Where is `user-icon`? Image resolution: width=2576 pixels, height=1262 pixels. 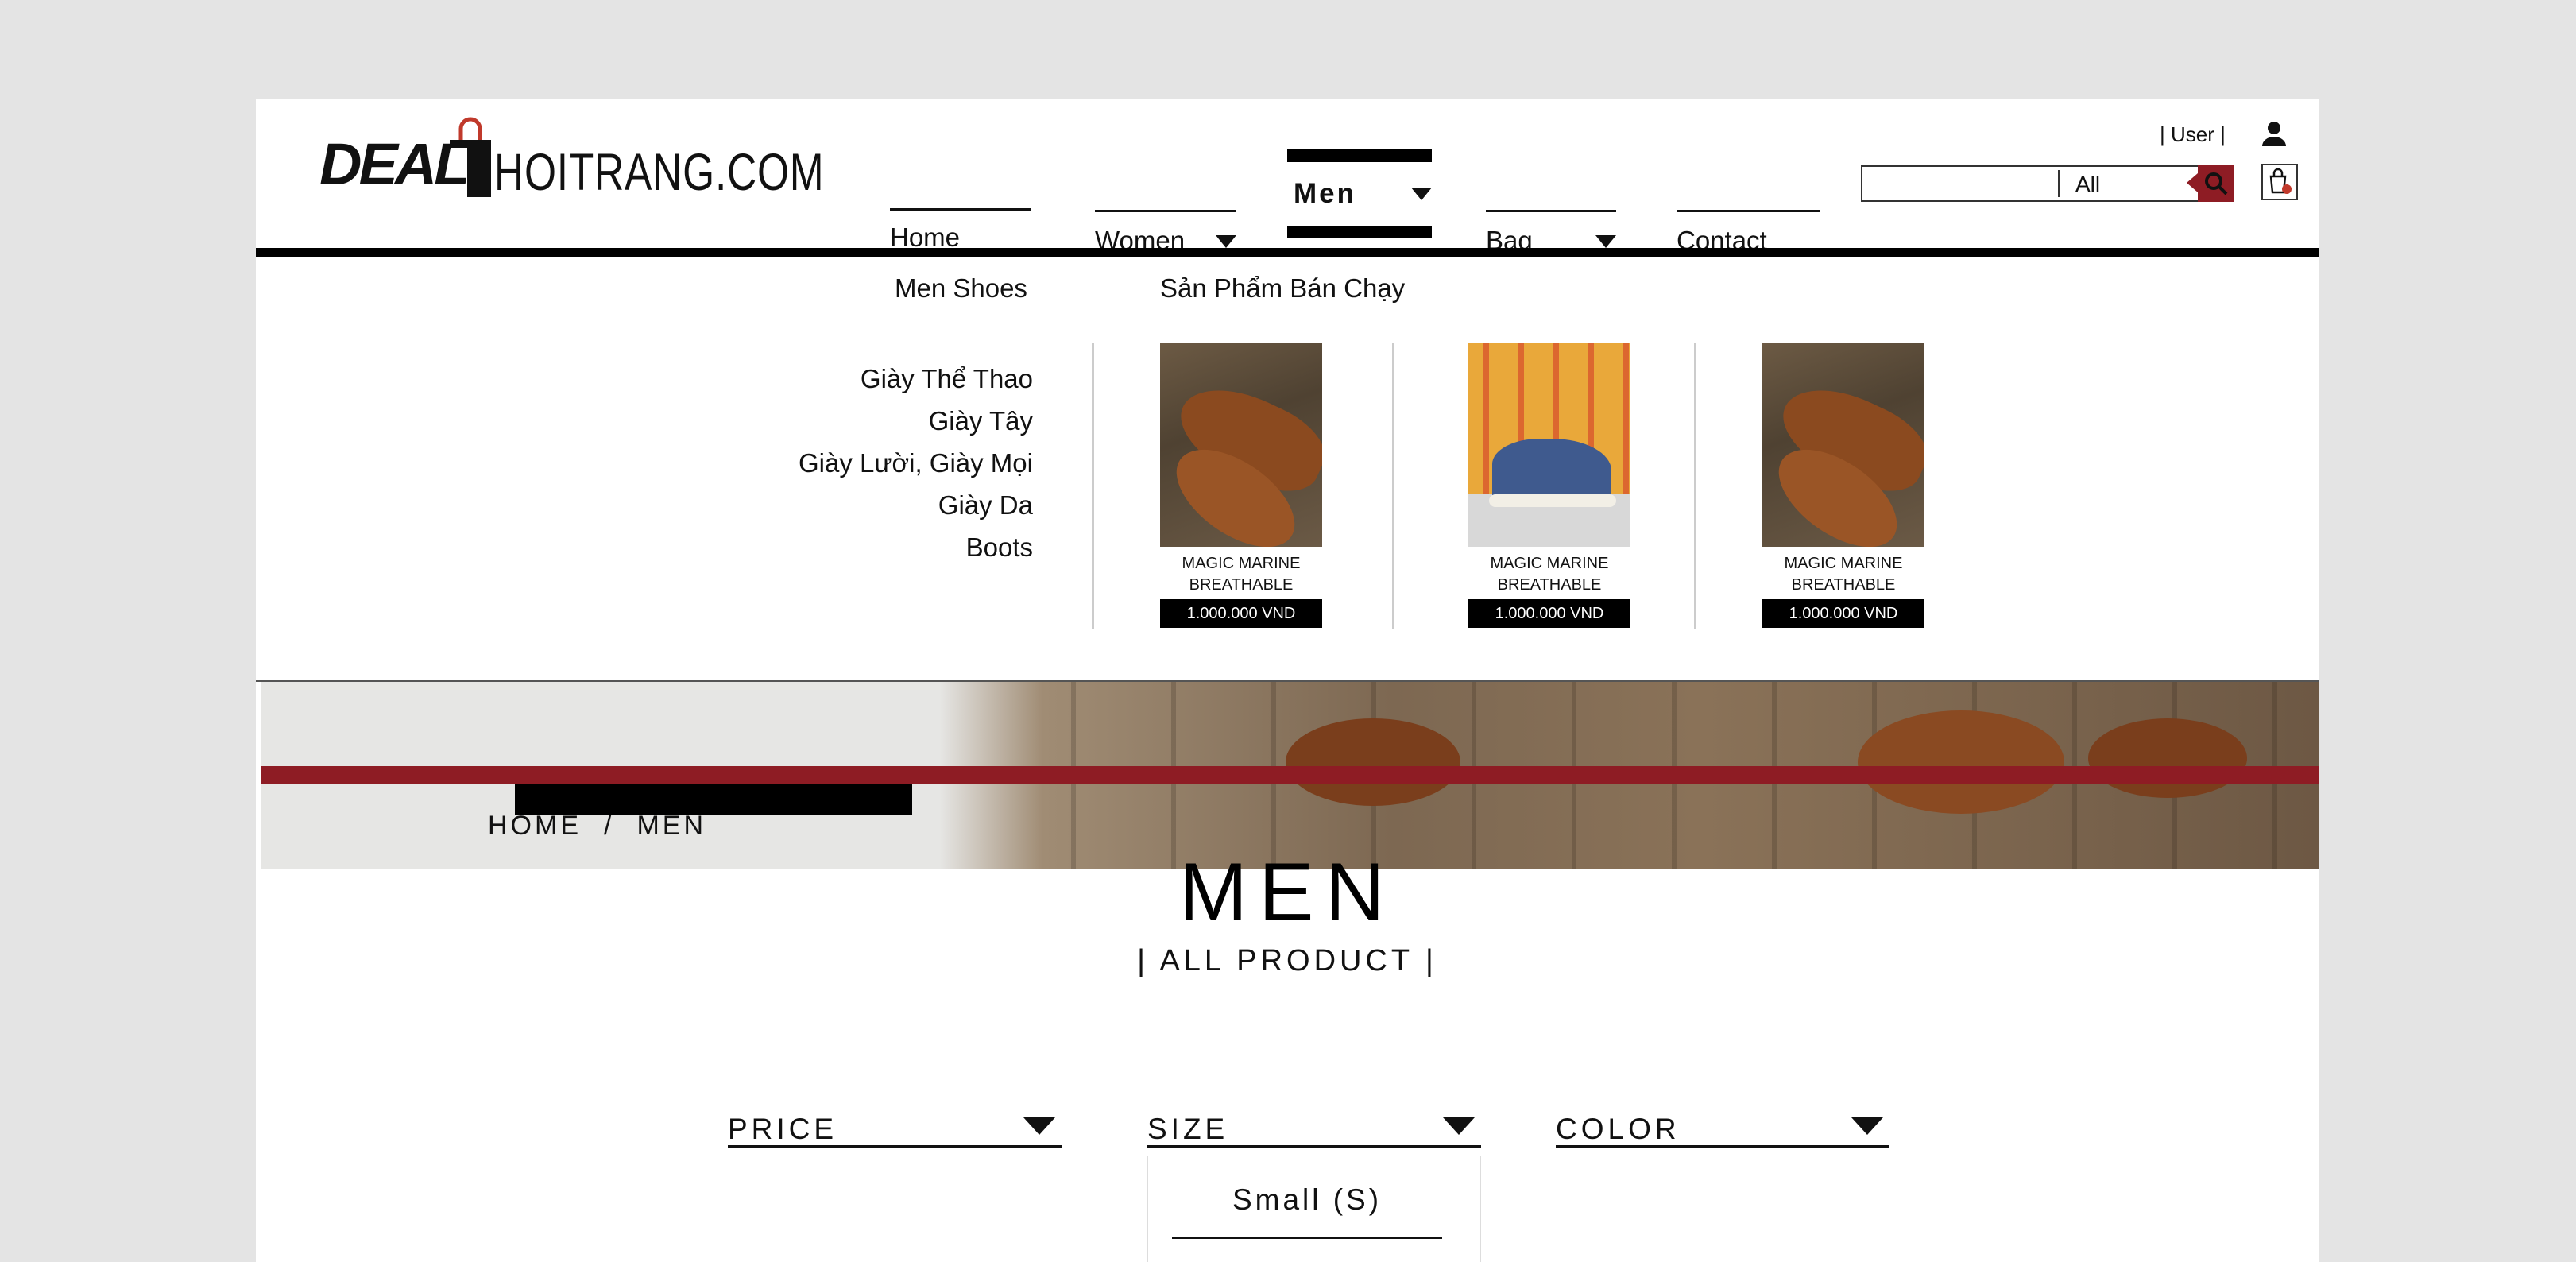
user-icon is located at coordinates (2274, 133).